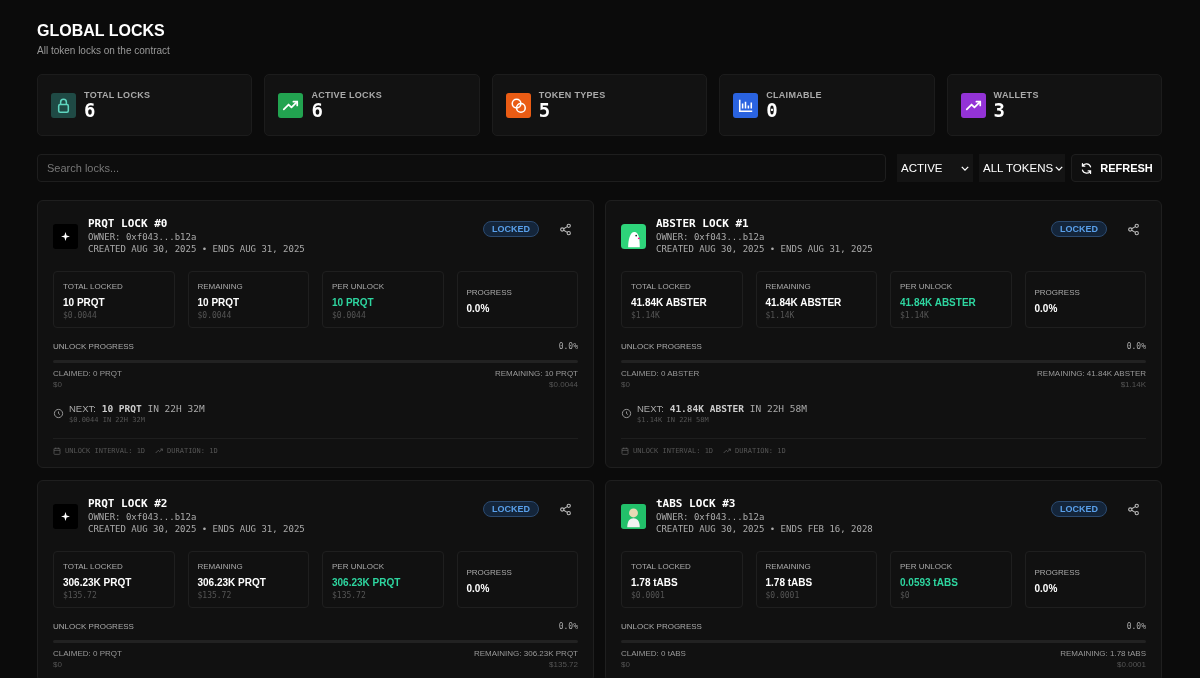  I want to click on page-title: GLOBAL LOCKS, so click(101, 31).